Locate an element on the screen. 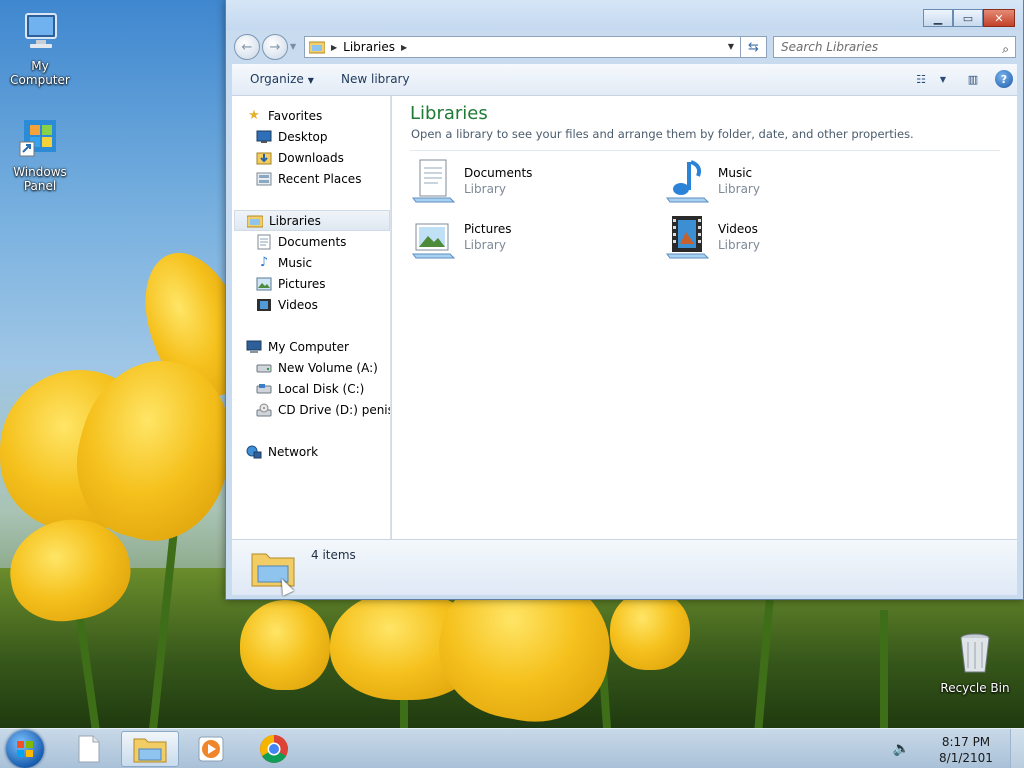 This screenshot has width=1024, height=768. forward-button: → is located at coordinates (275, 47).